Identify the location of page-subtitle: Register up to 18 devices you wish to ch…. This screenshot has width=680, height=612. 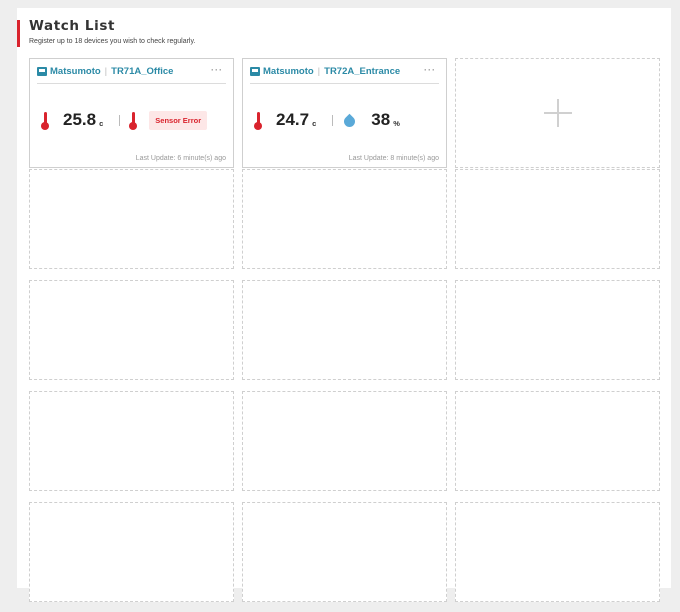
(112, 41).